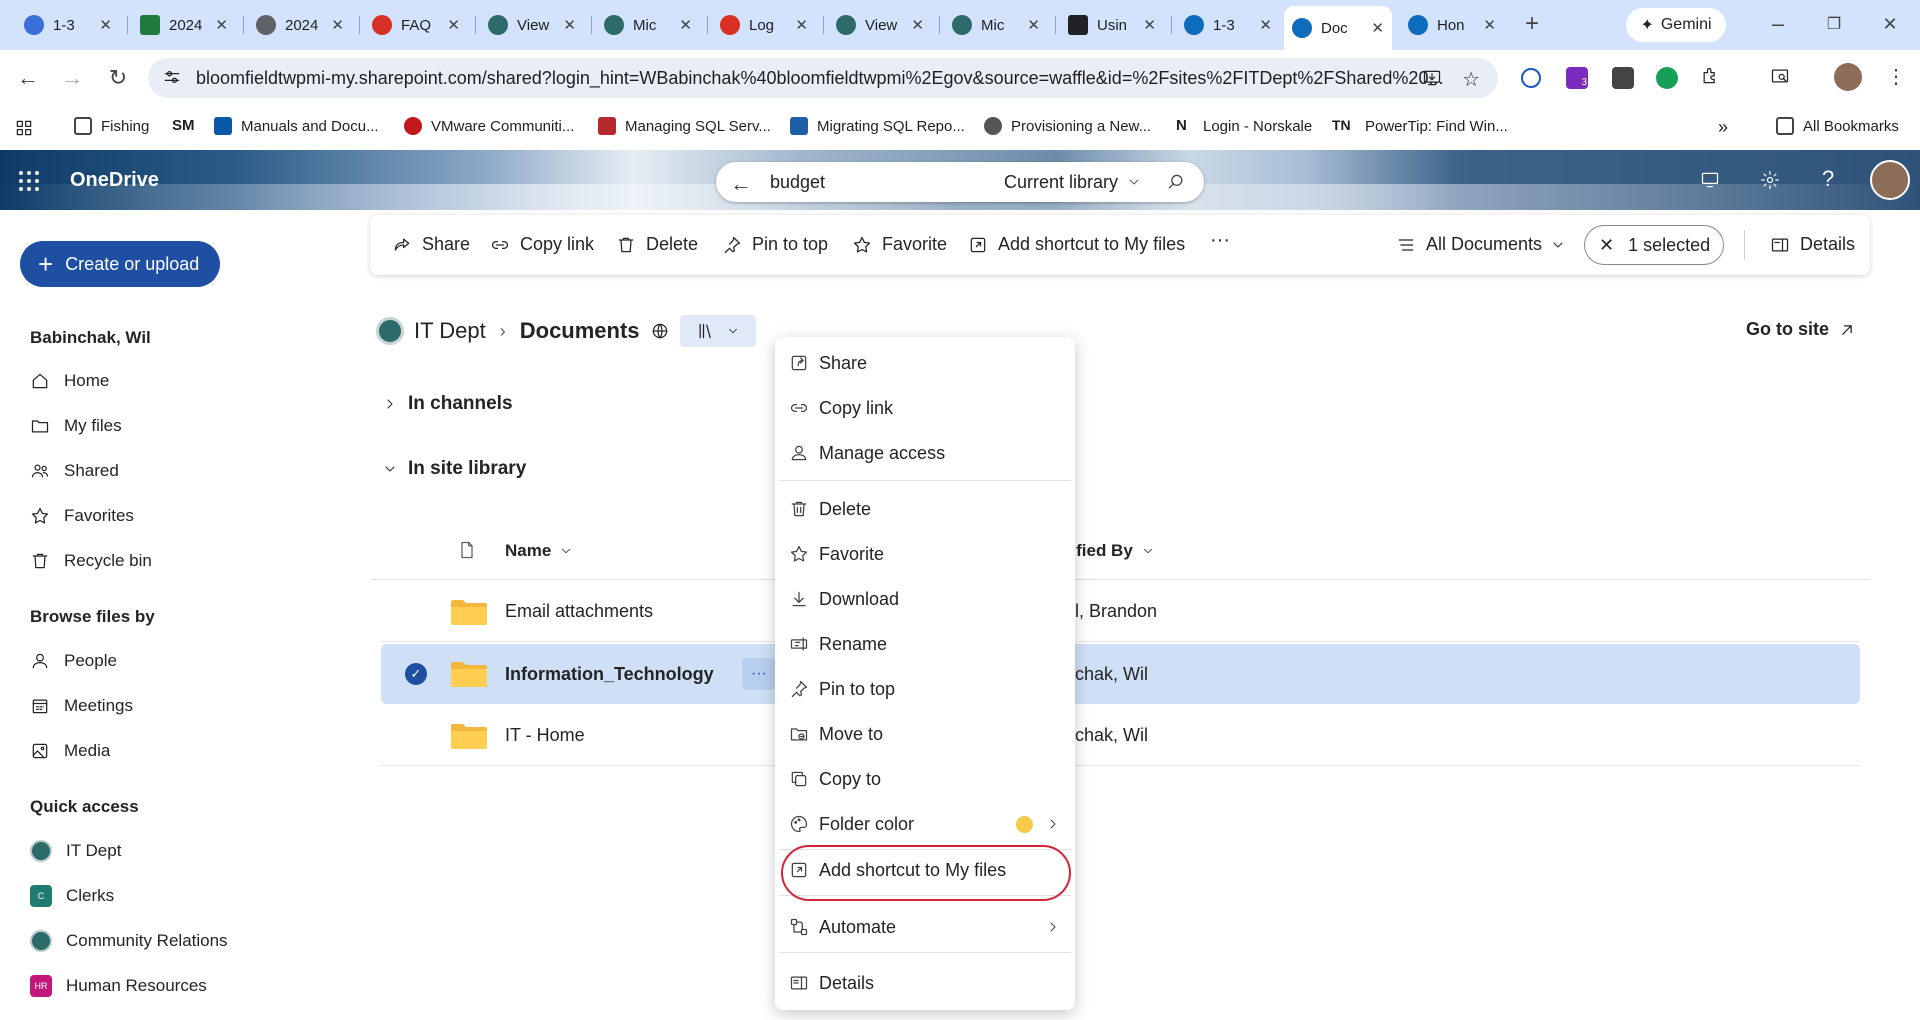 The width and height of the screenshot is (1920, 1020). I want to click on table-row: Email attachments ell, Brandon, so click(1120, 612).